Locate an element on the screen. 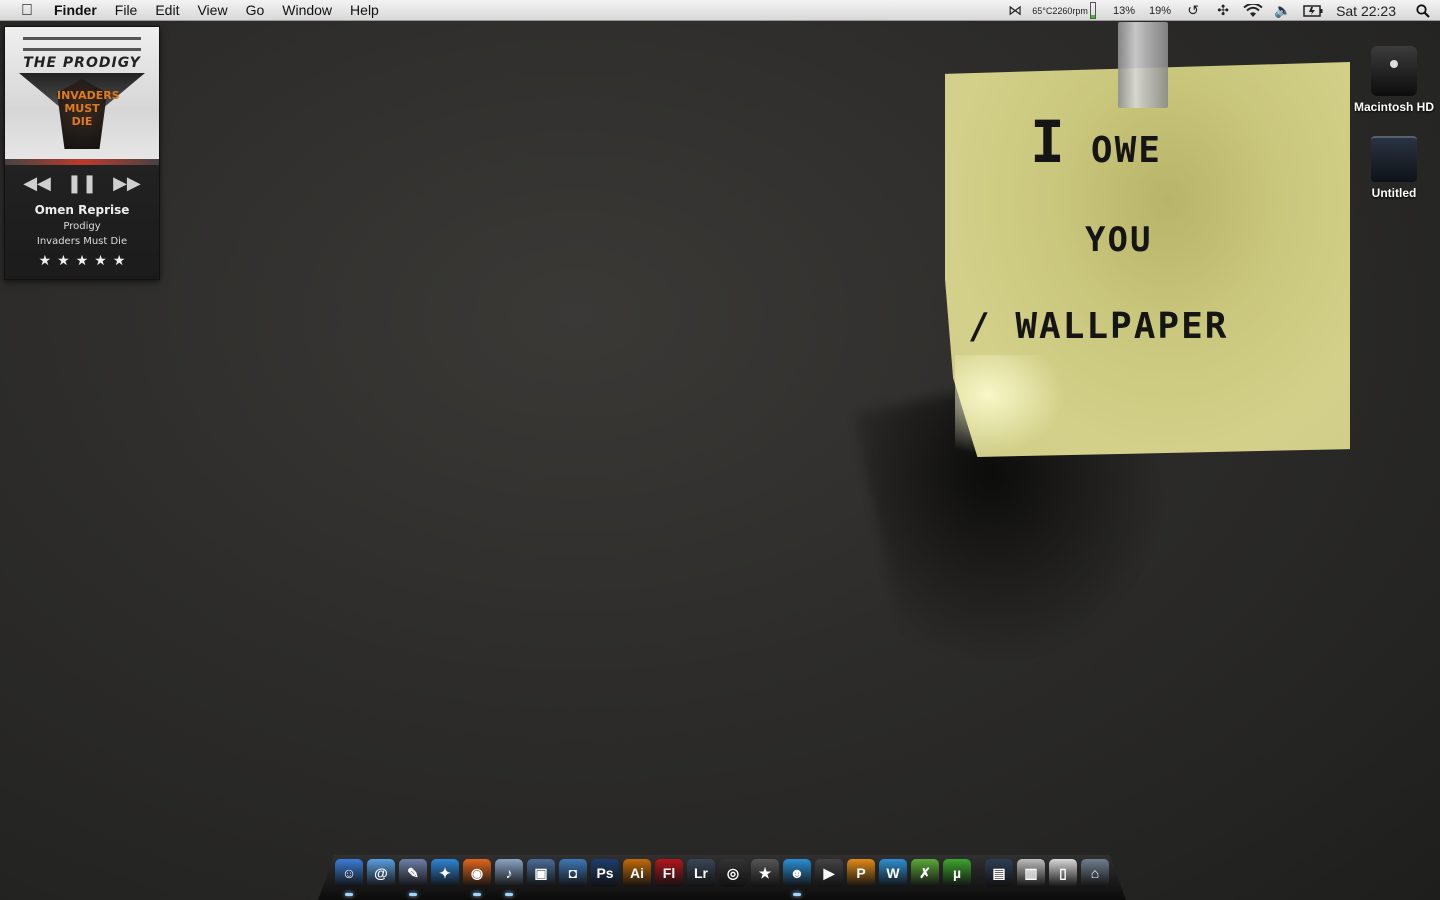 This screenshot has height=900, width=1440. pause-icon: ❚❚ is located at coordinates (82, 183).